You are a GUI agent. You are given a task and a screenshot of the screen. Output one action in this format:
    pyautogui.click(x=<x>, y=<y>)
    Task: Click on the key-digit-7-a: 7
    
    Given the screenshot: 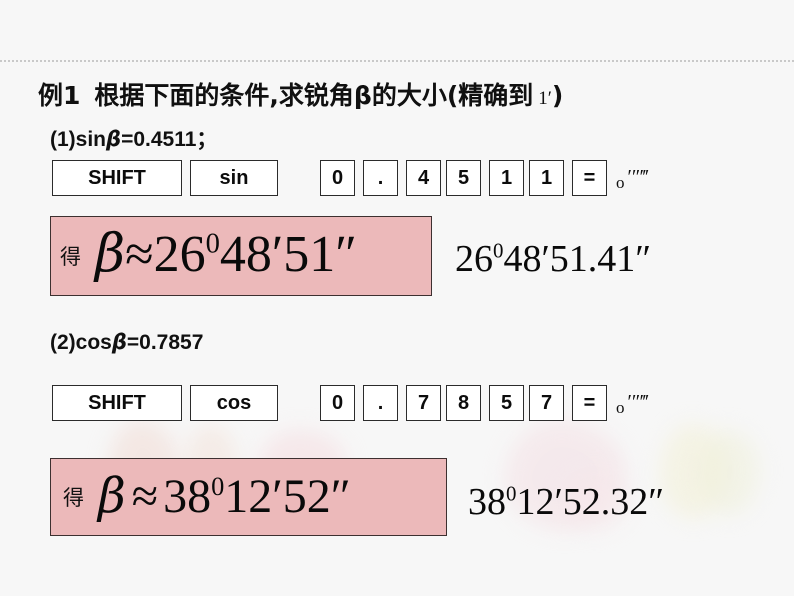 What is the action you would take?
    pyautogui.click(x=423, y=403)
    